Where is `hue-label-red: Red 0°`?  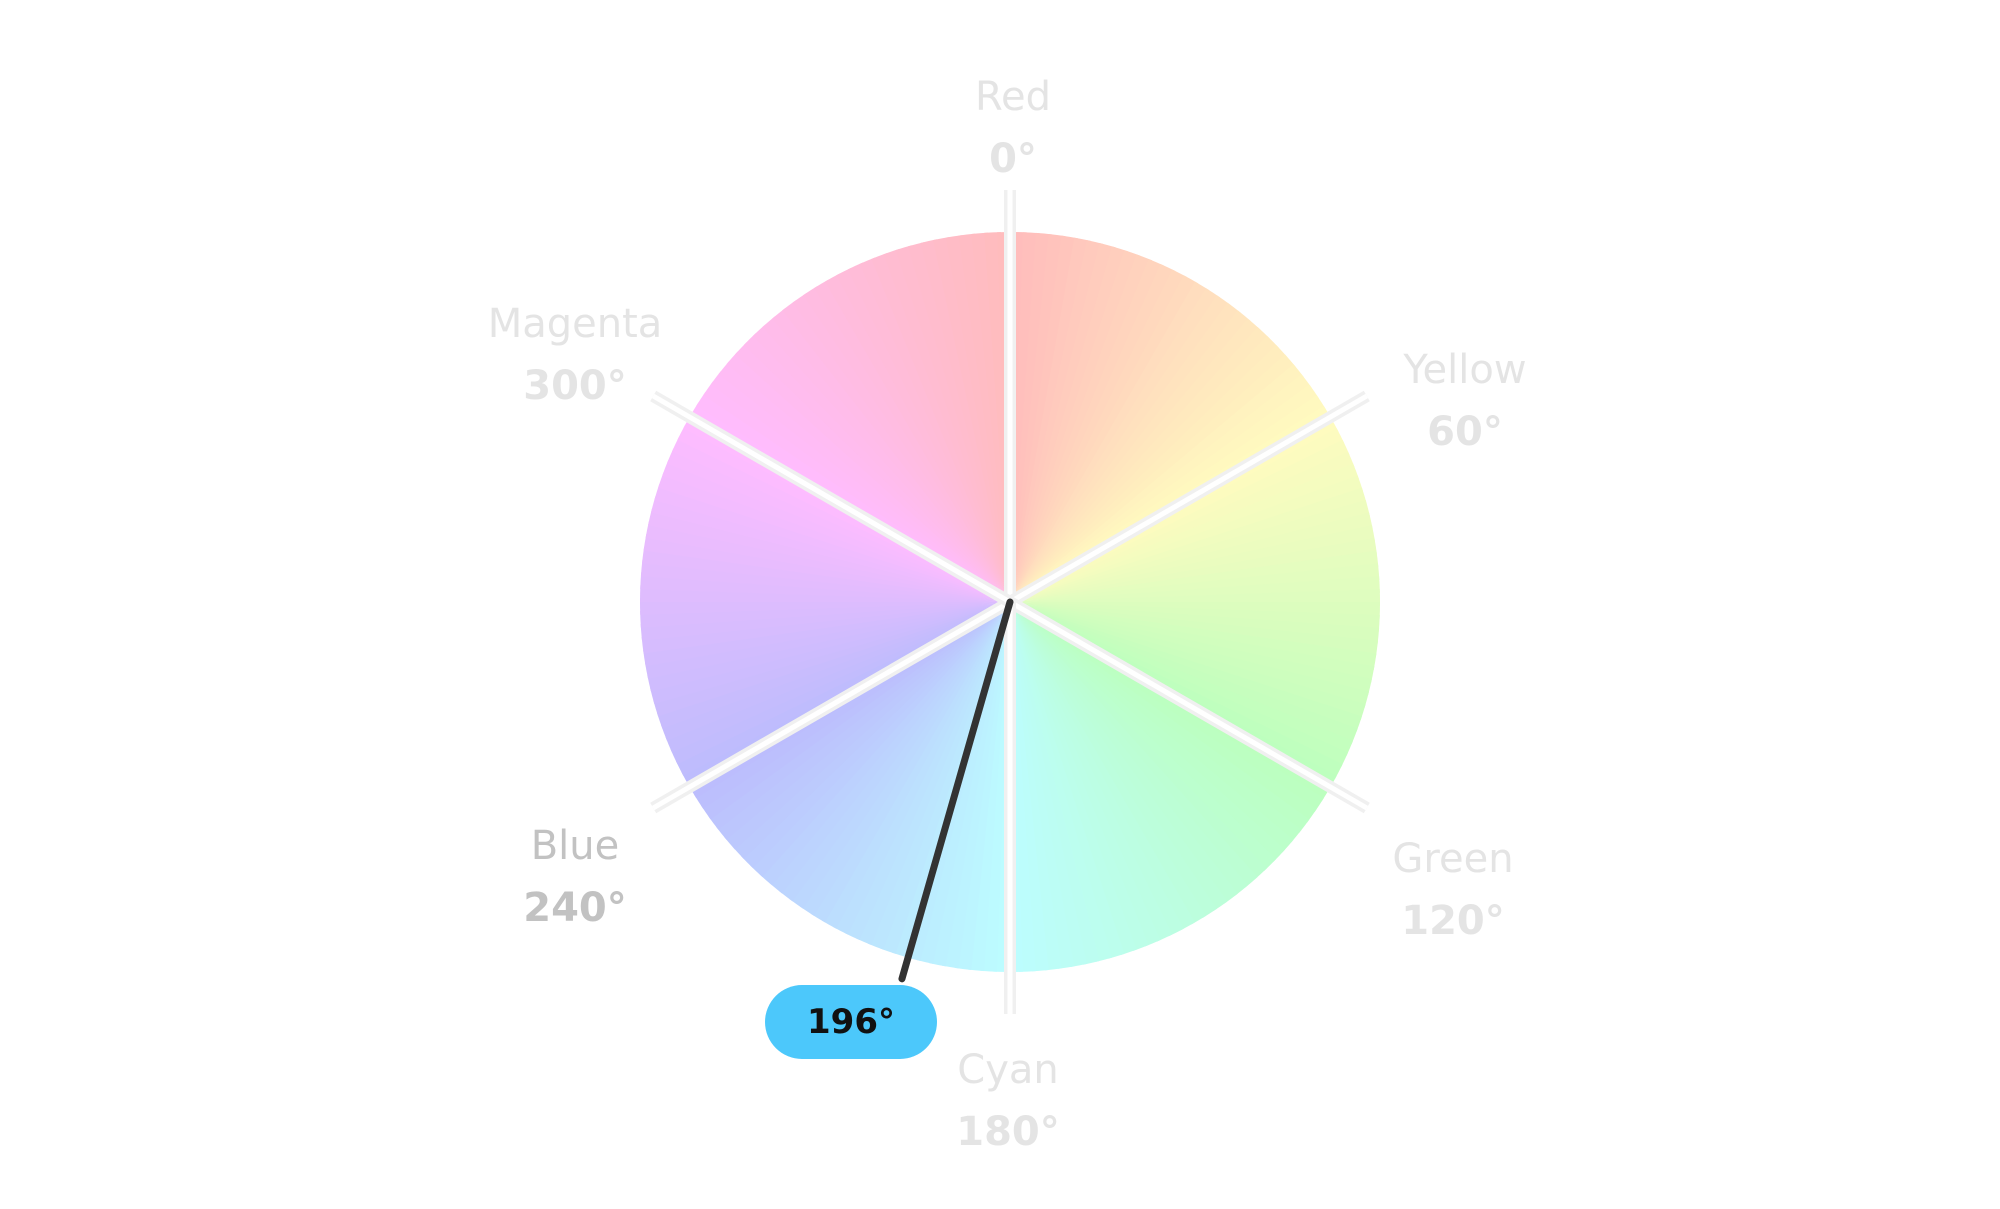 hue-label-red: Red 0° is located at coordinates (1013, 128).